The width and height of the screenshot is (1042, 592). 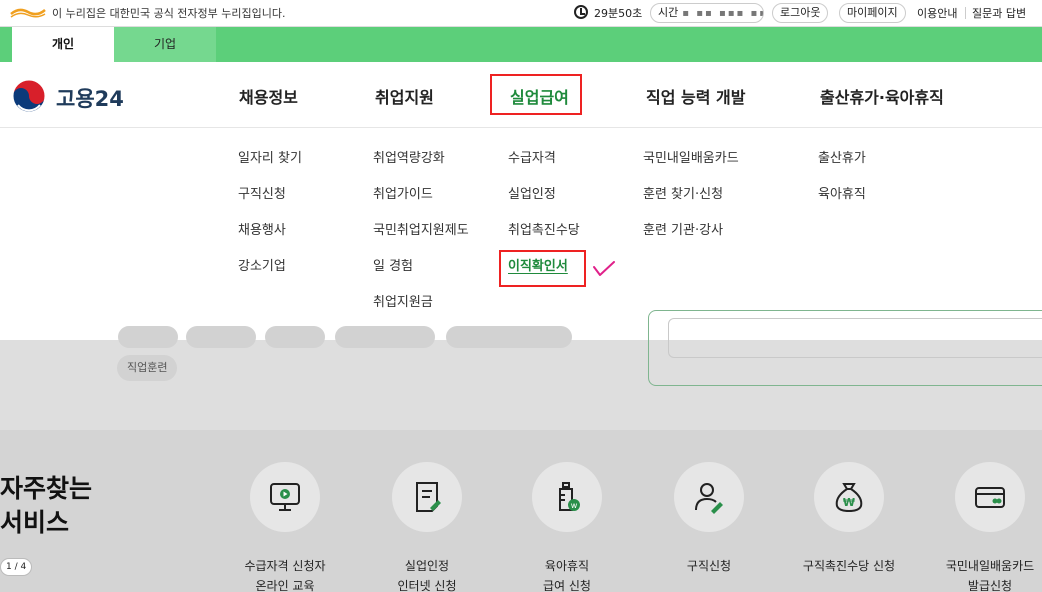 What do you see at coordinates (544, 169) in the screenshot?
I see `menu-item: 수급자격` at bounding box center [544, 169].